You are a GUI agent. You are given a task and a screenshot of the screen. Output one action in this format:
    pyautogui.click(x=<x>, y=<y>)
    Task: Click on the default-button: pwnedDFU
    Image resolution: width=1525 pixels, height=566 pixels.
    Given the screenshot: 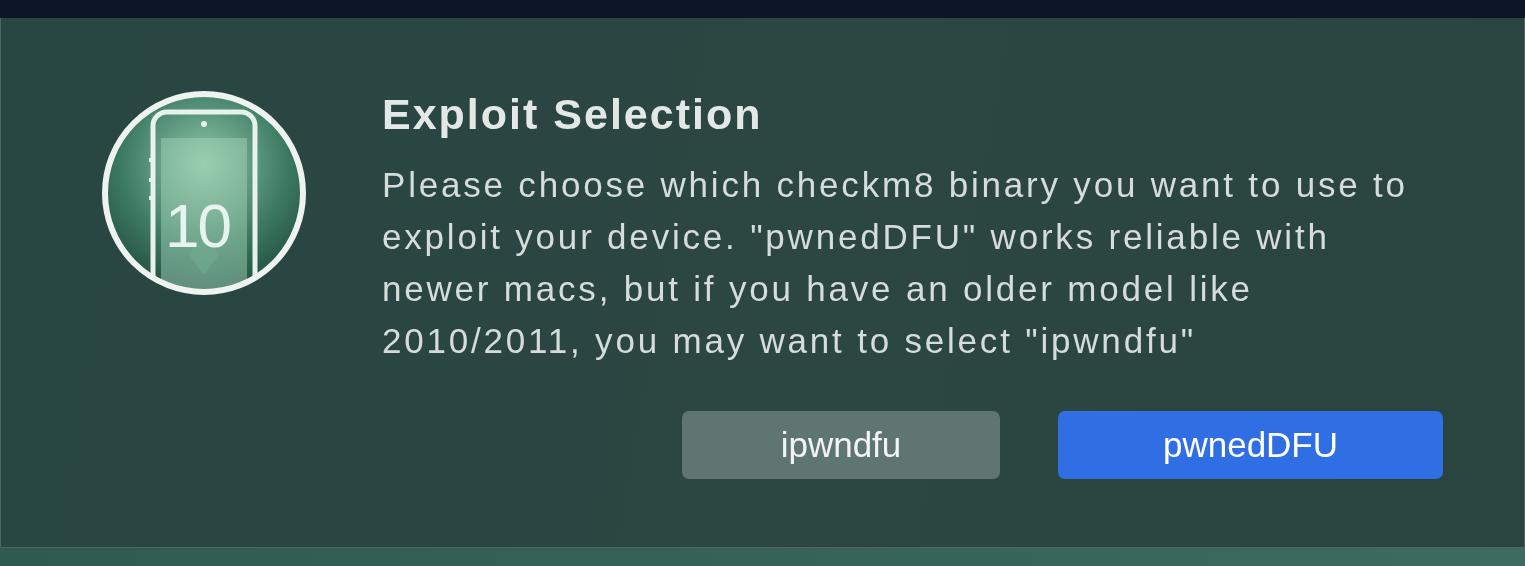 What is the action you would take?
    pyautogui.click(x=1250, y=445)
    